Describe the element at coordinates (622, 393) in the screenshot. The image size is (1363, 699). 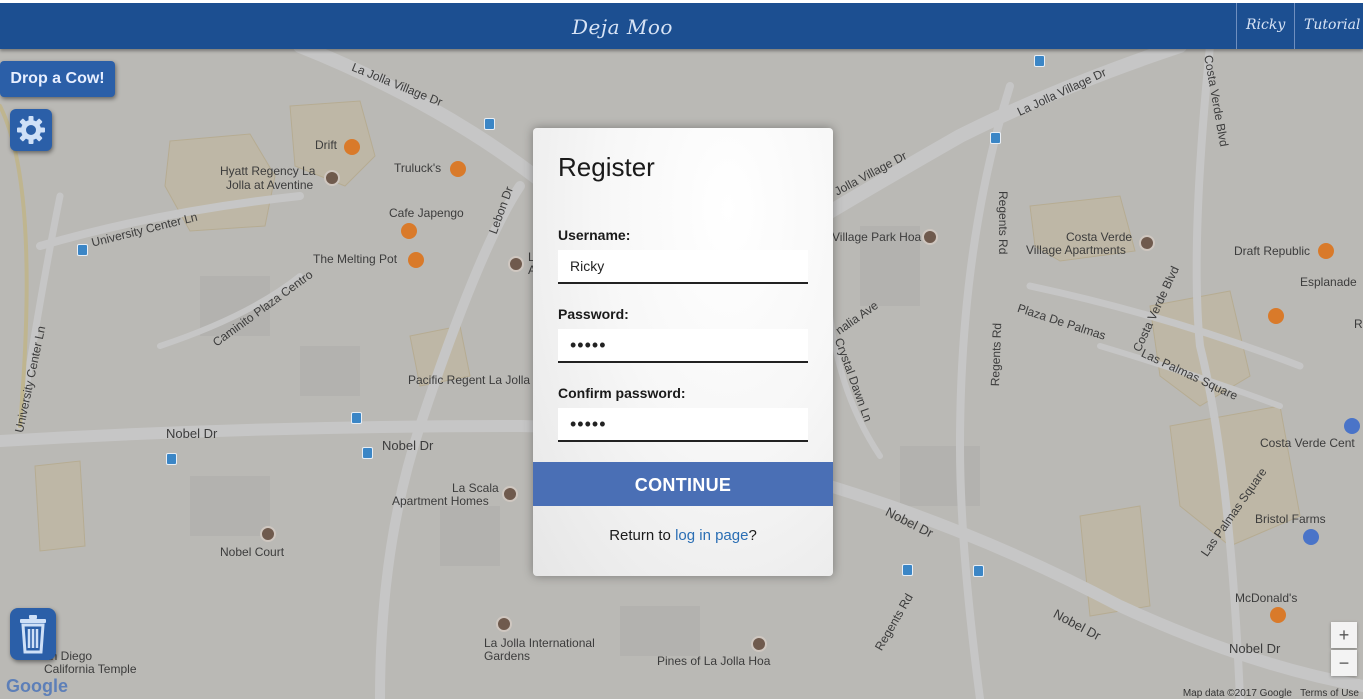
I see `confirm-password-label: Confirm password:` at that location.